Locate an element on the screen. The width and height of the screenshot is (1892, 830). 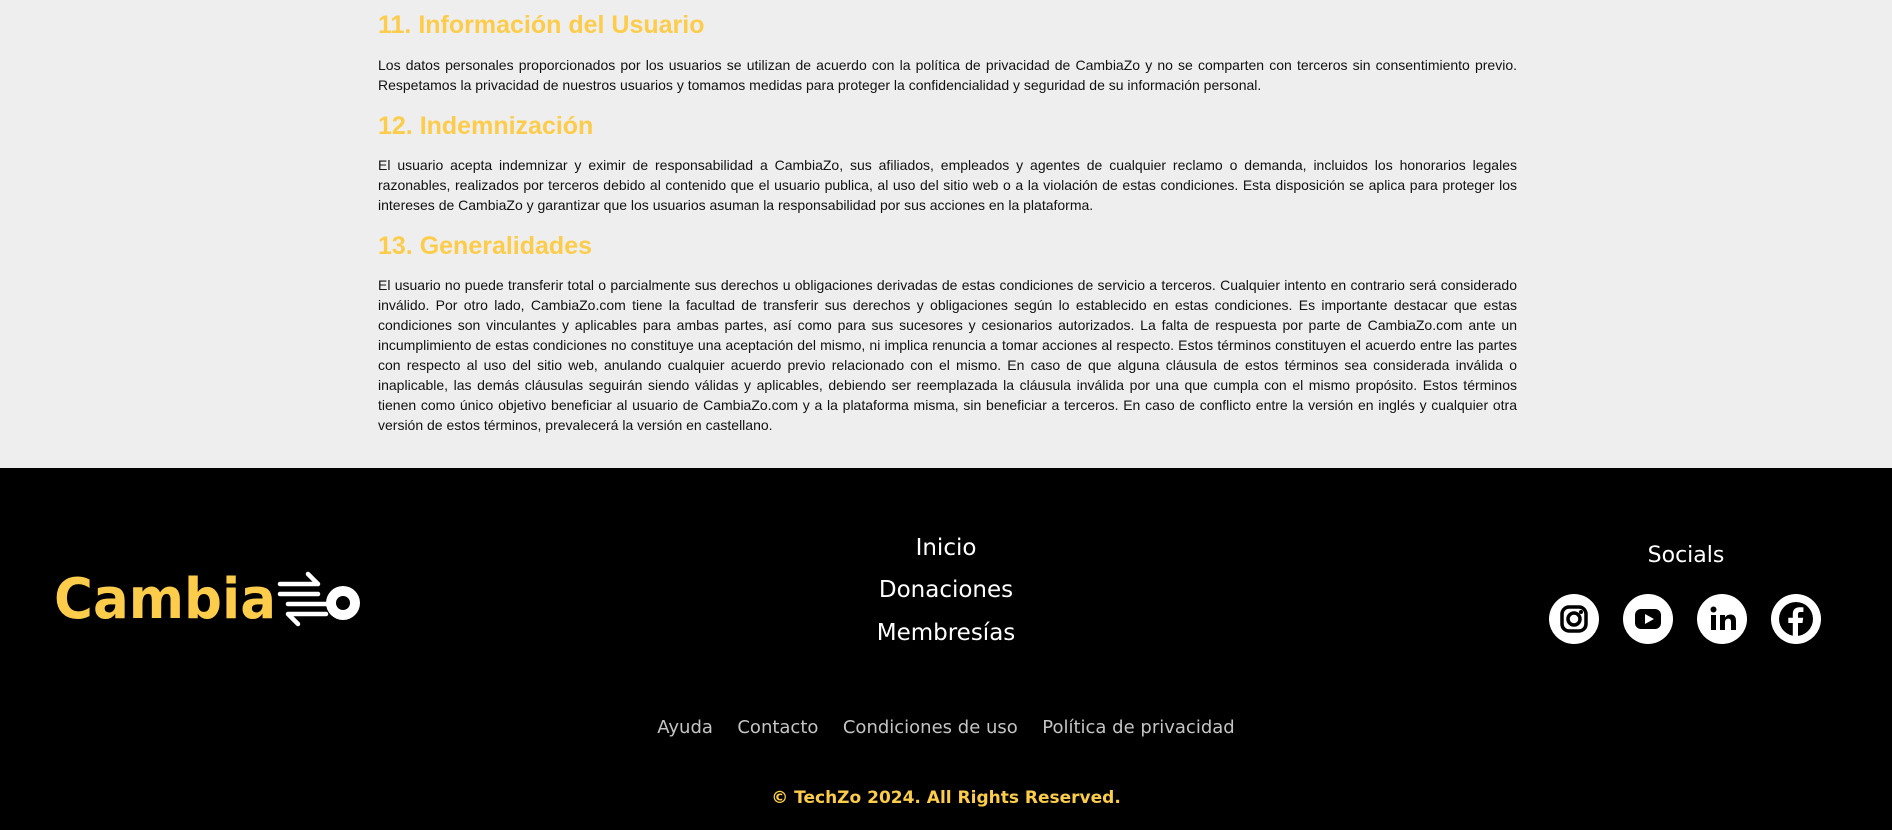
section-title-indemnizacion: 12. Indemnización is located at coordinates (486, 126).